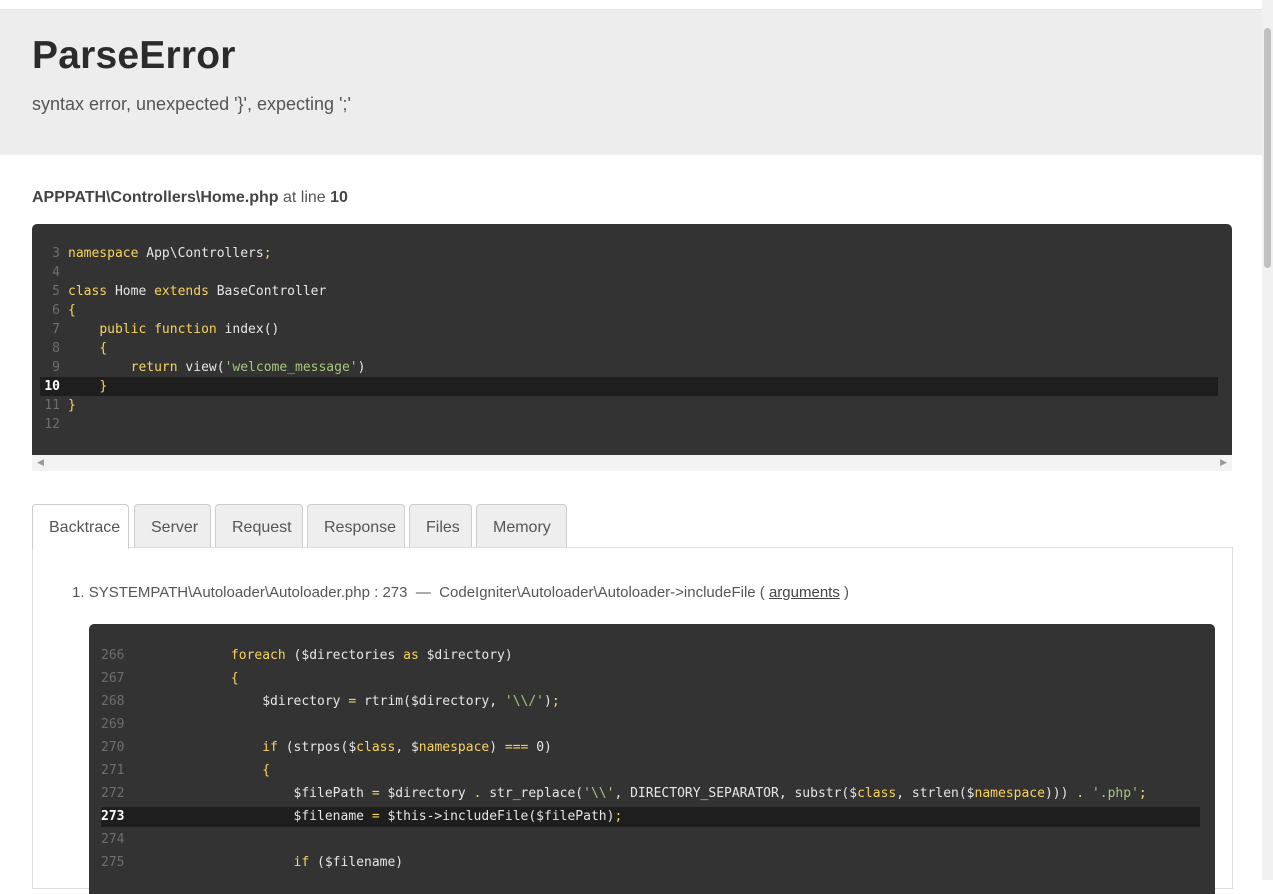 The image size is (1273, 894). Describe the element at coordinates (40, 462) in the screenshot. I see `scroll-left-arrow-icon: ◀` at that location.